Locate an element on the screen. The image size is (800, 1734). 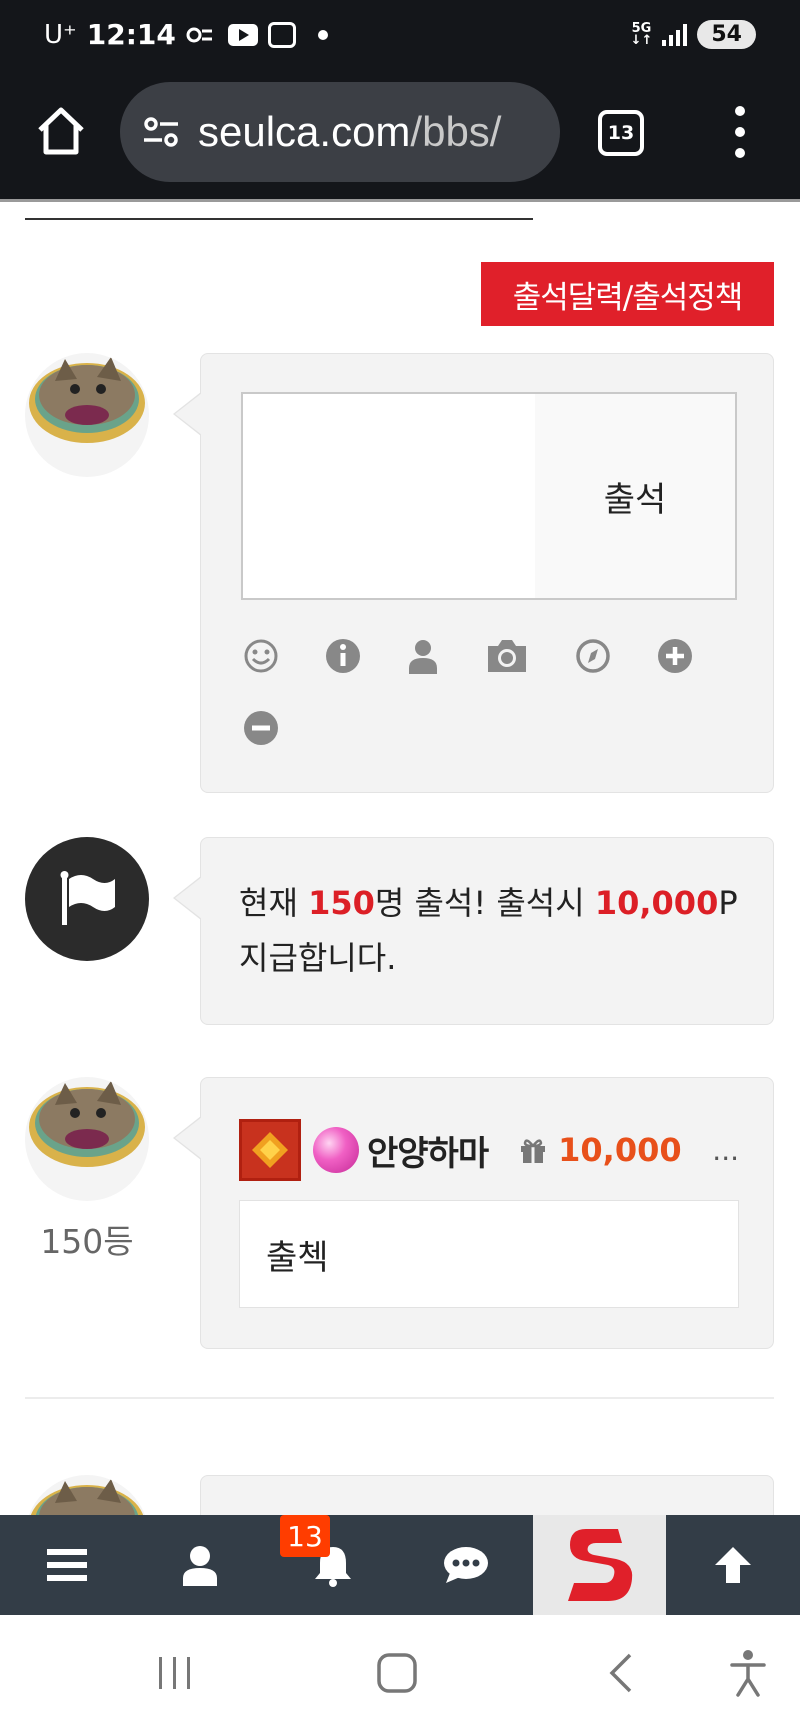
chat-button is located at coordinates (465, 1565).